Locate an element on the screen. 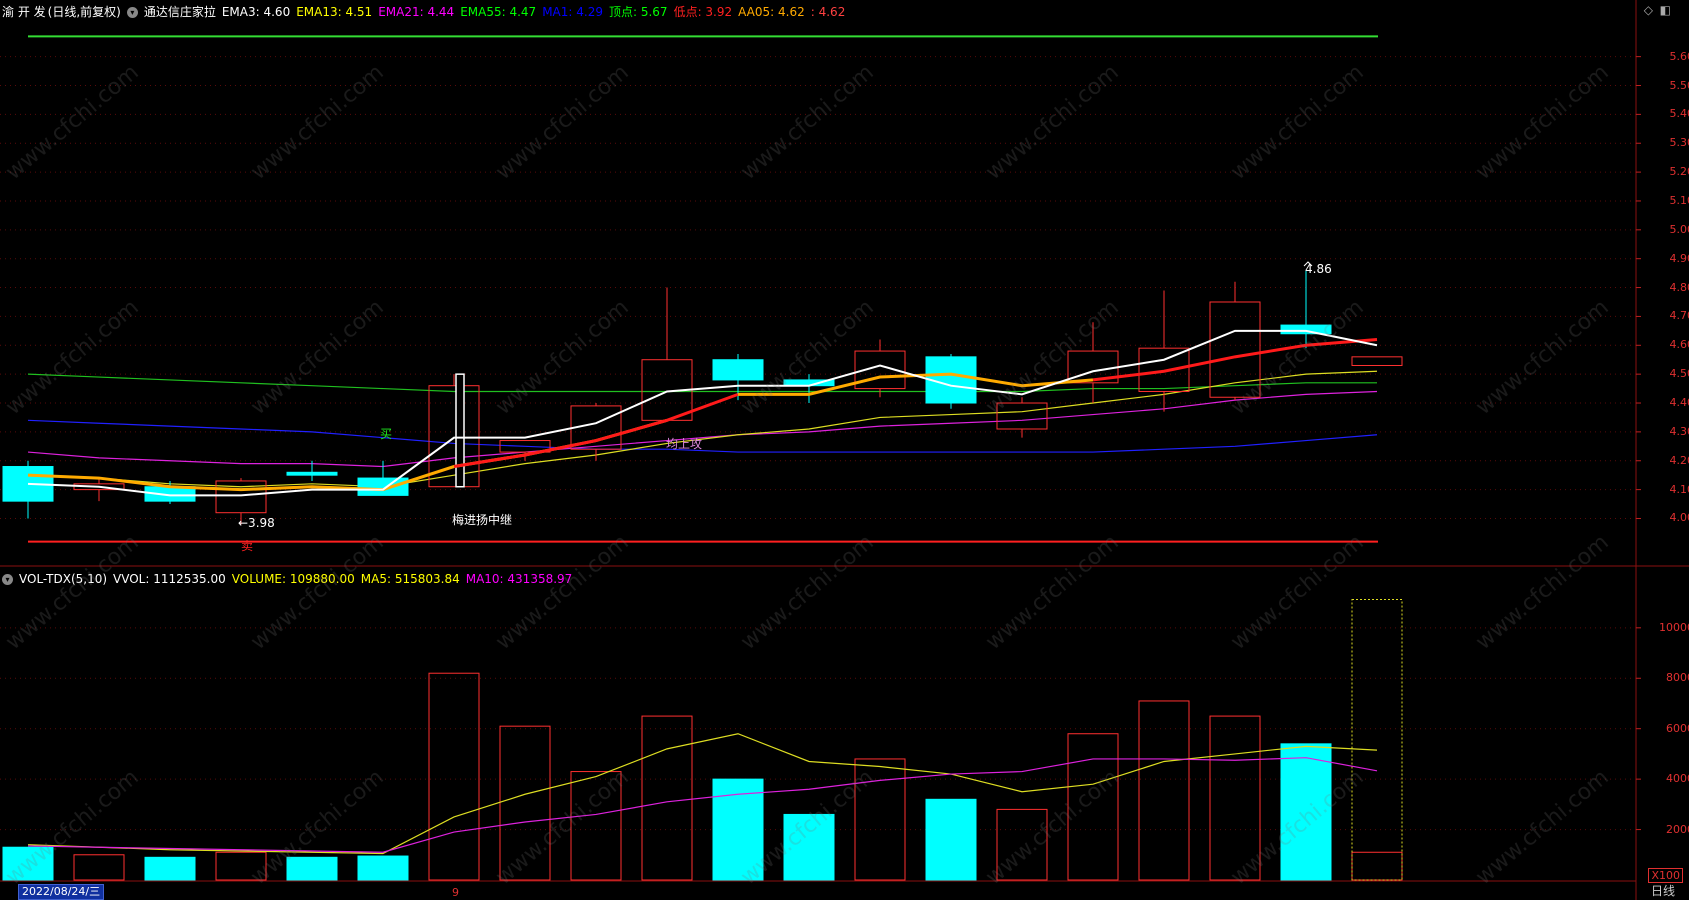  price-tick-label: 5.00 is located at coordinates (1679, 229).